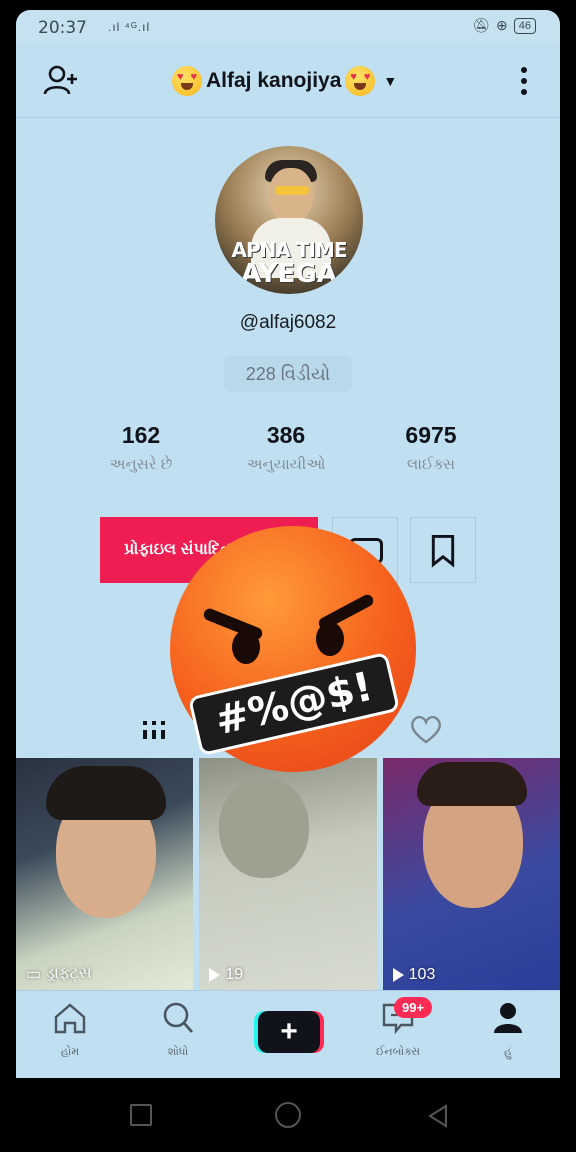 The width and height of the screenshot is (576, 1152). I want to click on drafts-icon: ▭, so click(34, 974).